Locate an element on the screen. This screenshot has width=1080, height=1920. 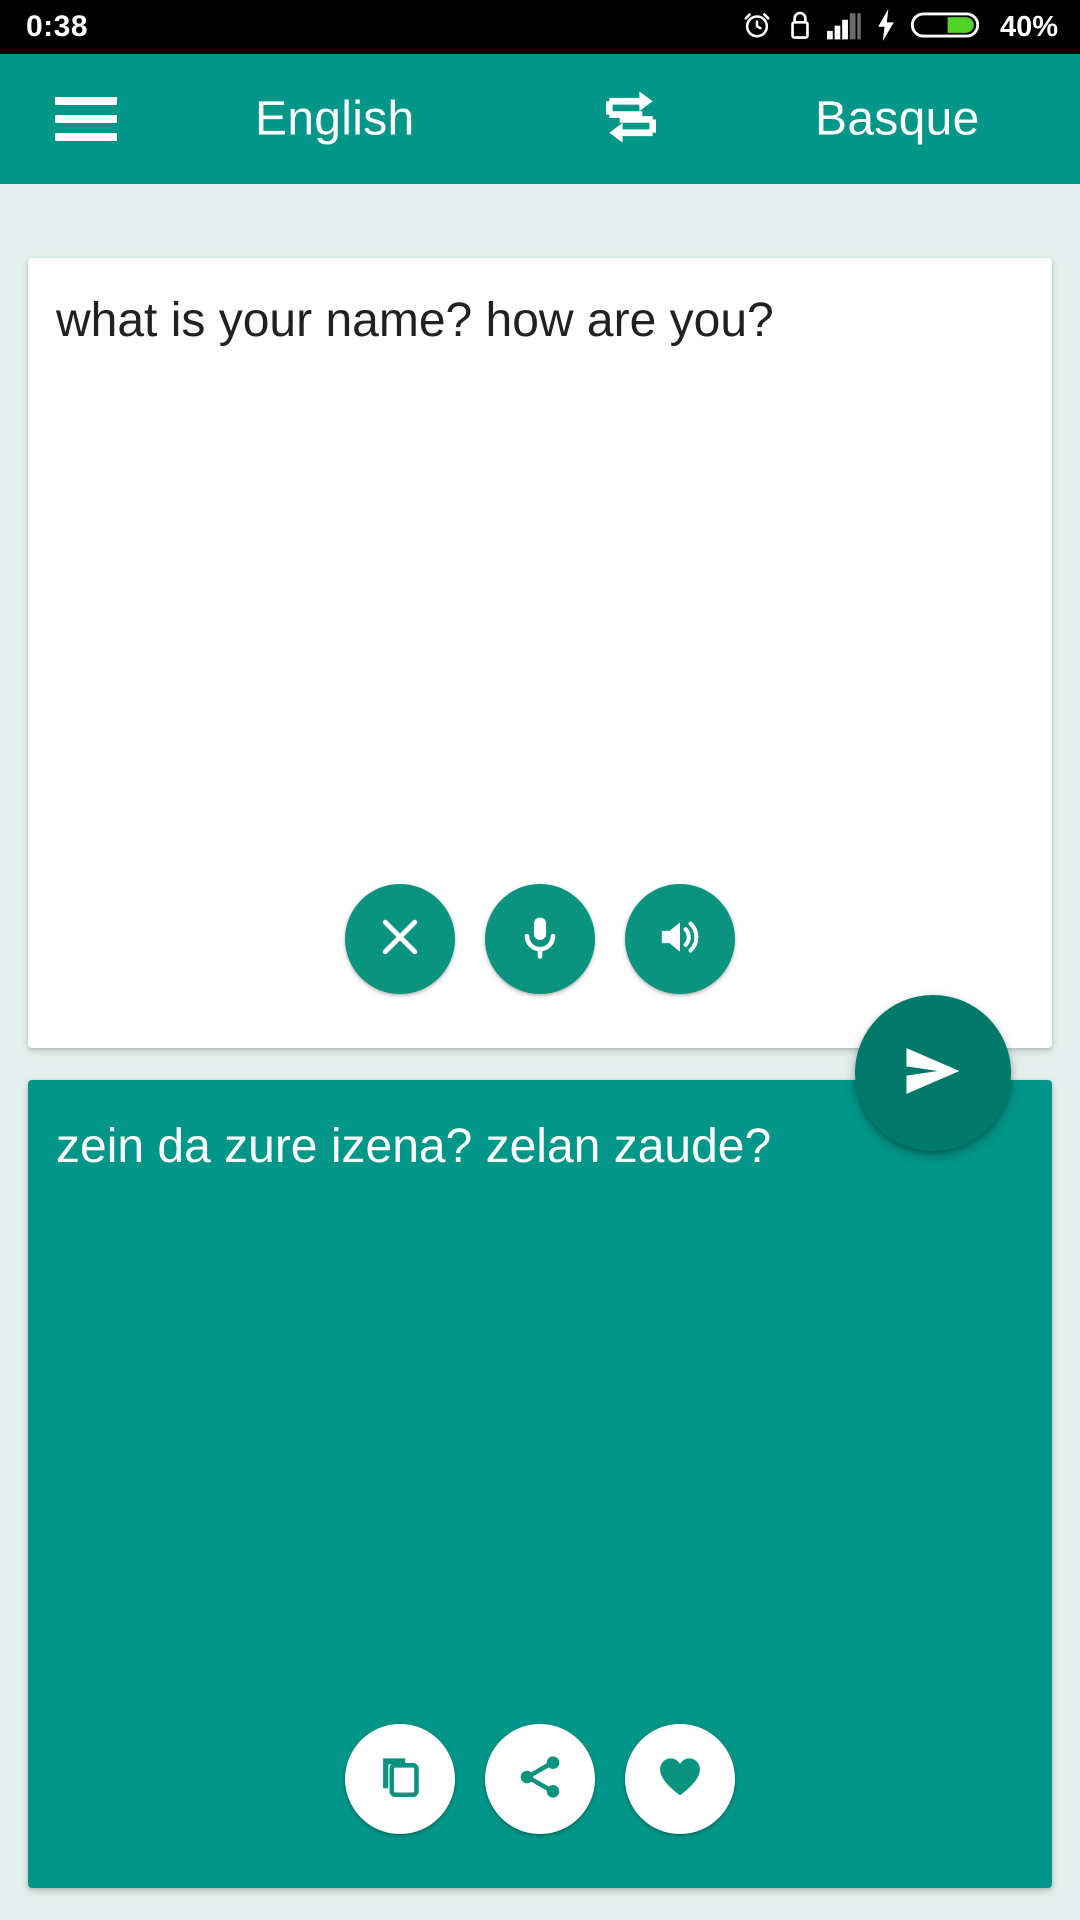
speak-source-button is located at coordinates (680, 939).